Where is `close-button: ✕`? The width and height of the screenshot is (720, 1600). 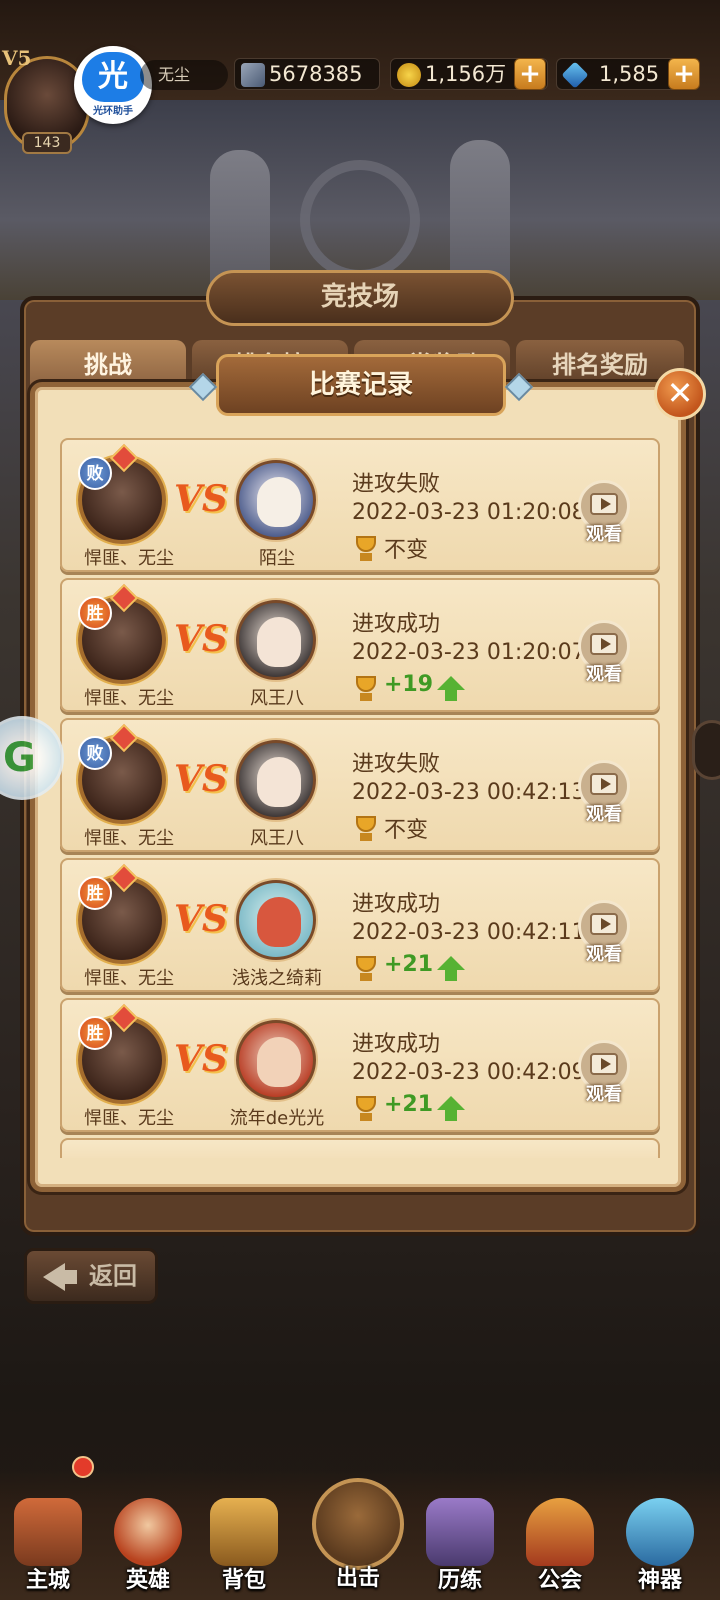 close-button: ✕ is located at coordinates (680, 394).